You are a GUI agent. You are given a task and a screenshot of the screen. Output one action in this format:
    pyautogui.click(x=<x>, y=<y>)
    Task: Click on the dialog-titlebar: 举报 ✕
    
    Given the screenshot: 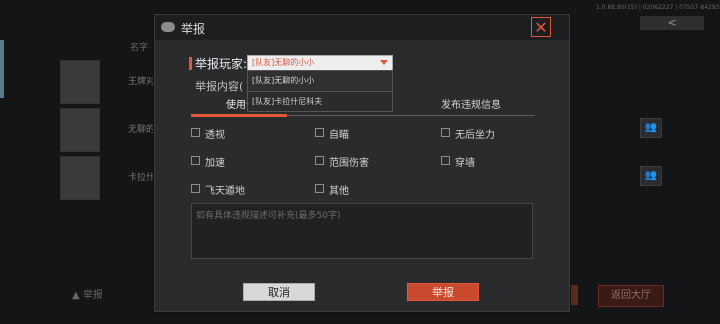 What is the action you would take?
    pyautogui.click(x=362, y=27)
    